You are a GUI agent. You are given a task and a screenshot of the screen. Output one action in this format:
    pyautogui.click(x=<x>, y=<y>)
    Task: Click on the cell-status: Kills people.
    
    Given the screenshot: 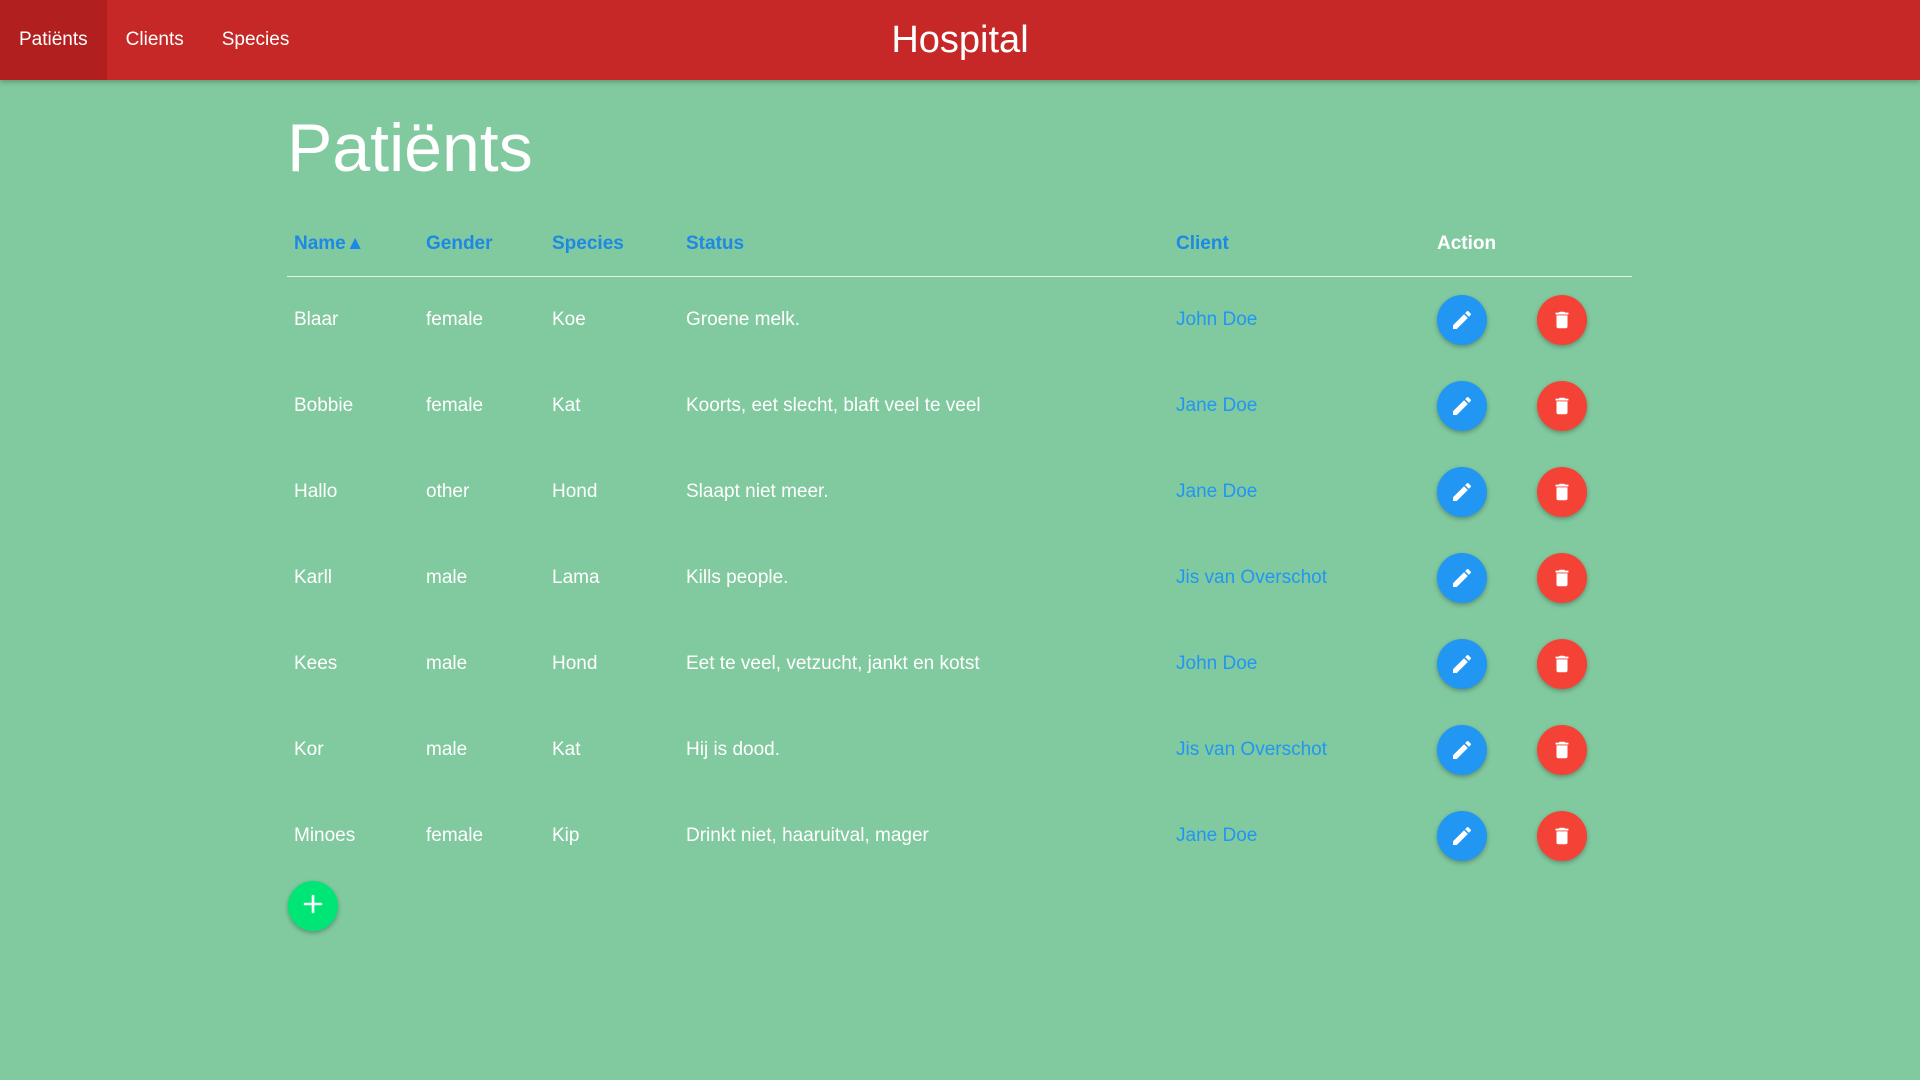 What is the action you would take?
    pyautogui.click(x=737, y=577)
    